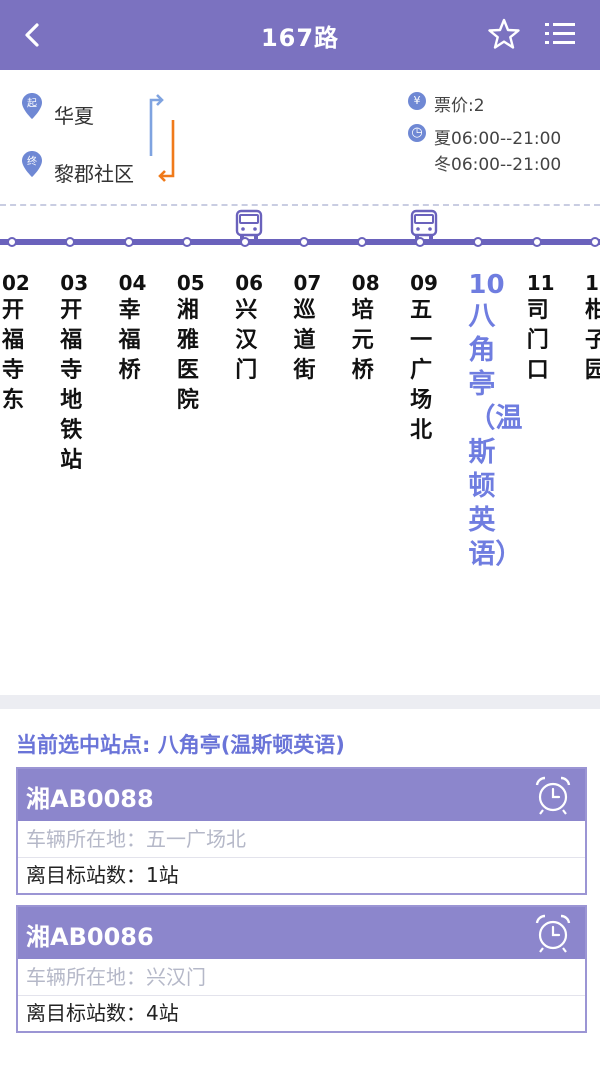 The height and width of the screenshot is (1067, 600). What do you see at coordinates (13, 355) in the screenshot?
I see `station-name: 开福寺东` at bounding box center [13, 355].